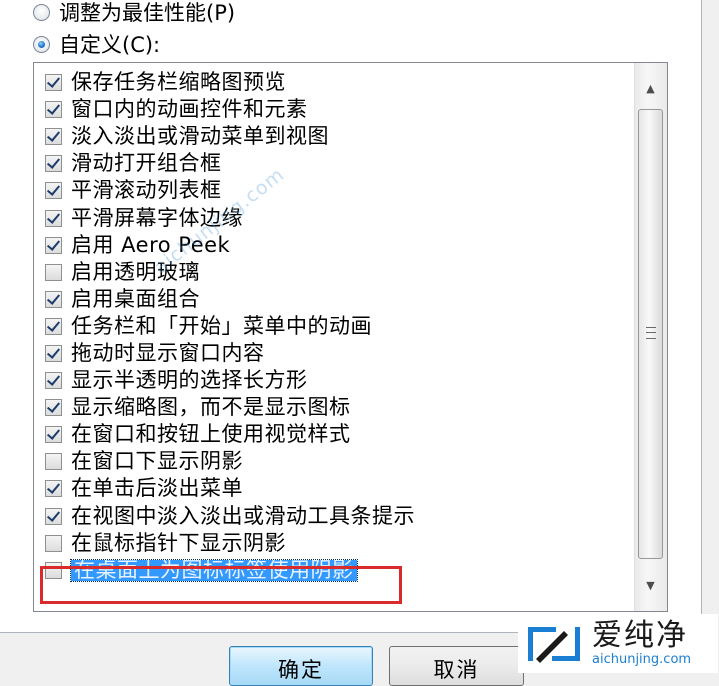  What do you see at coordinates (168, 352) in the screenshot?
I see `list-item-label: 拖动时显示窗口内容` at bounding box center [168, 352].